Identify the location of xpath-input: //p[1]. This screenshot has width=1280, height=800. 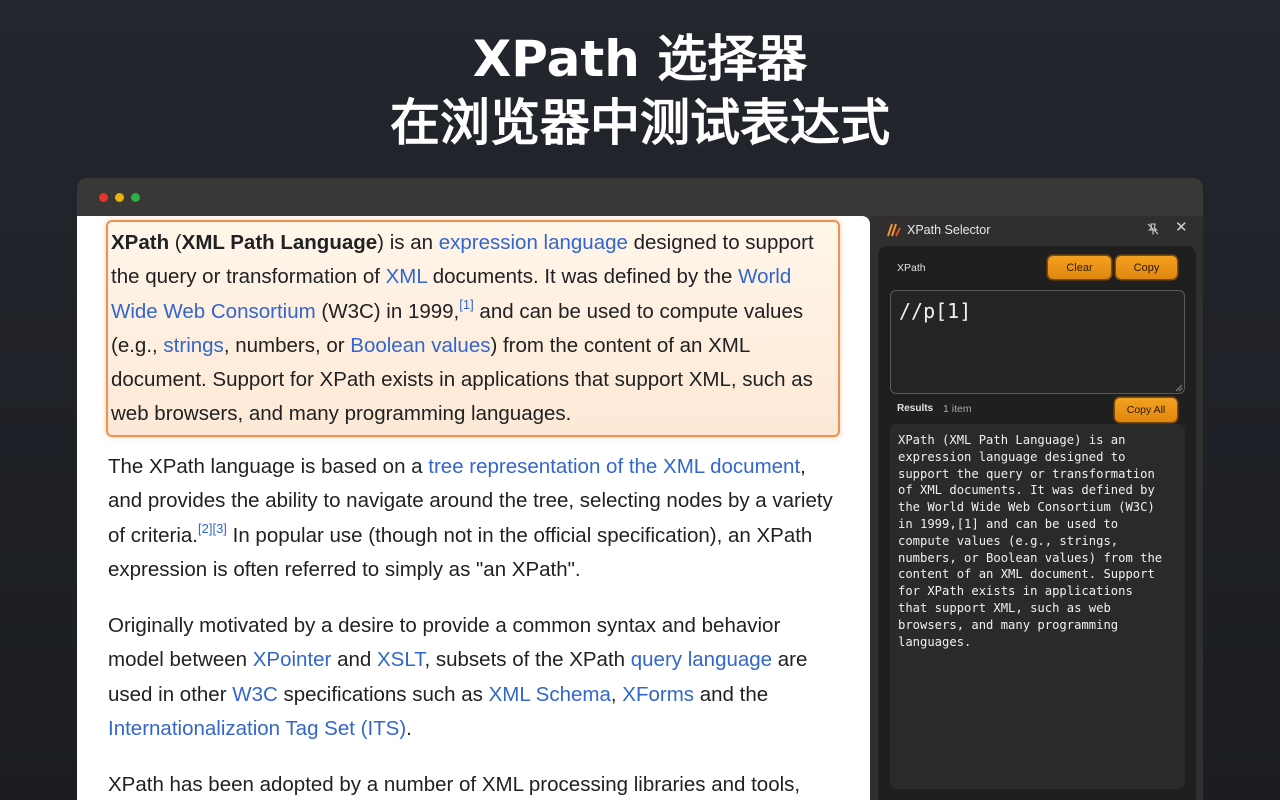
(1037, 342).